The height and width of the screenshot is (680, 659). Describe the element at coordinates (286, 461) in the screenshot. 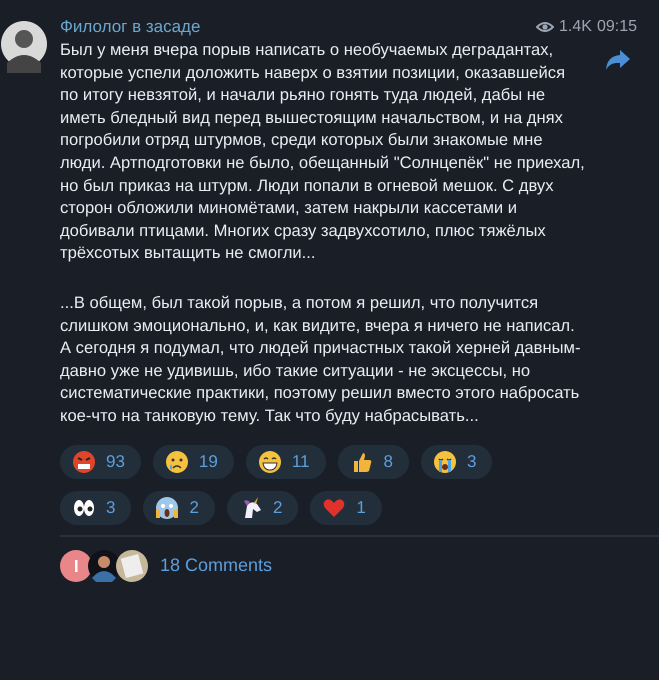

I see `reaction-button: 11` at that location.